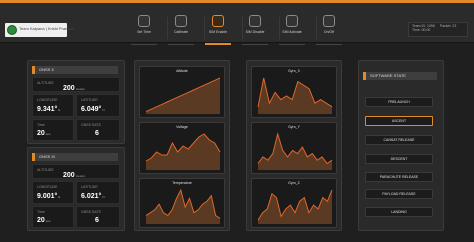 The image size is (474, 242). I want to click on chart-title: Gyro_Z, so click(294, 183).